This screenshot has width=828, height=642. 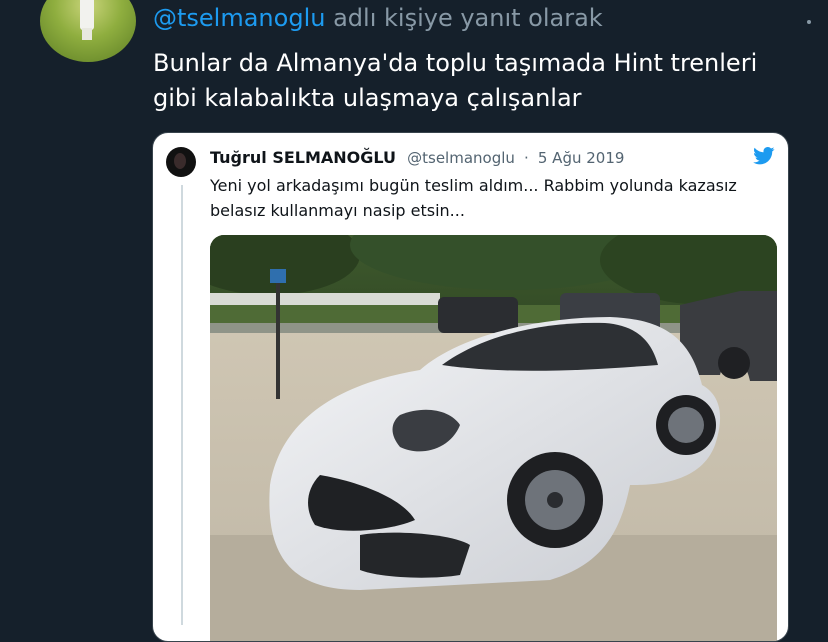 I want to click on quoted-user-handle: @tselmanoglu, so click(x=461, y=158).